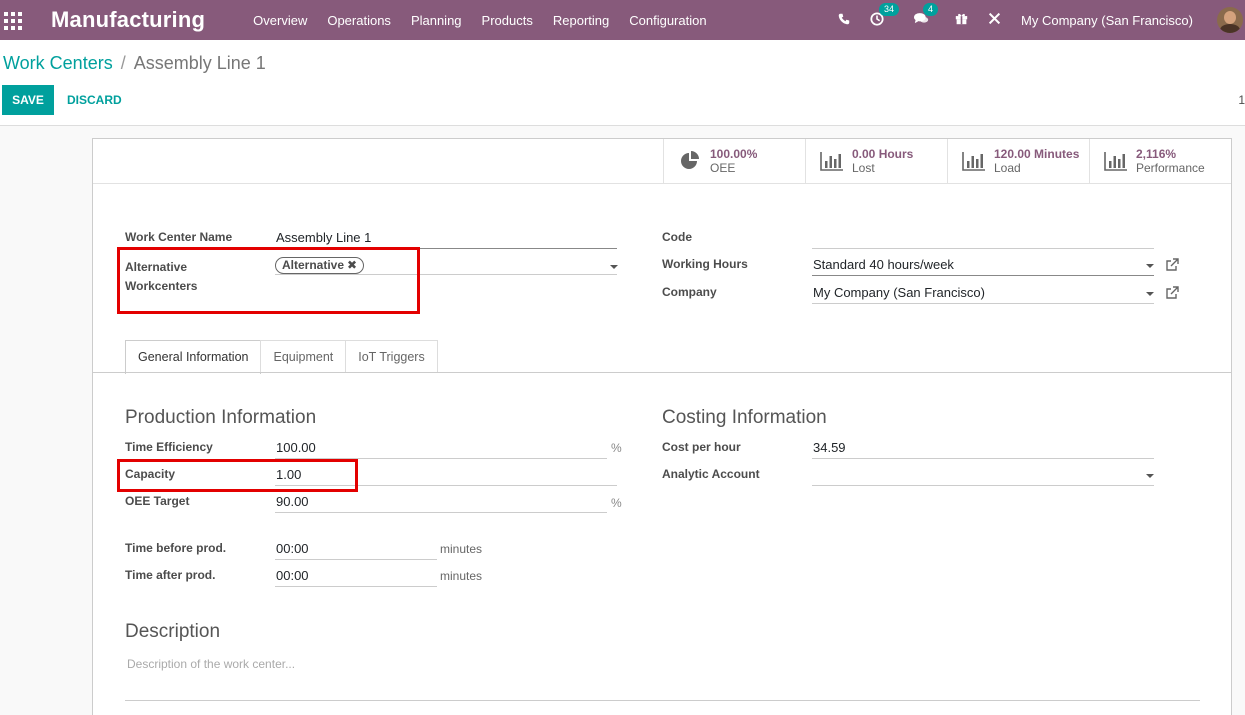 Image resolution: width=1245 pixels, height=715 pixels. Describe the element at coordinates (199, 63) in the screenshot. I see `breadcrumb-current: Assembly Line 1` at that location.